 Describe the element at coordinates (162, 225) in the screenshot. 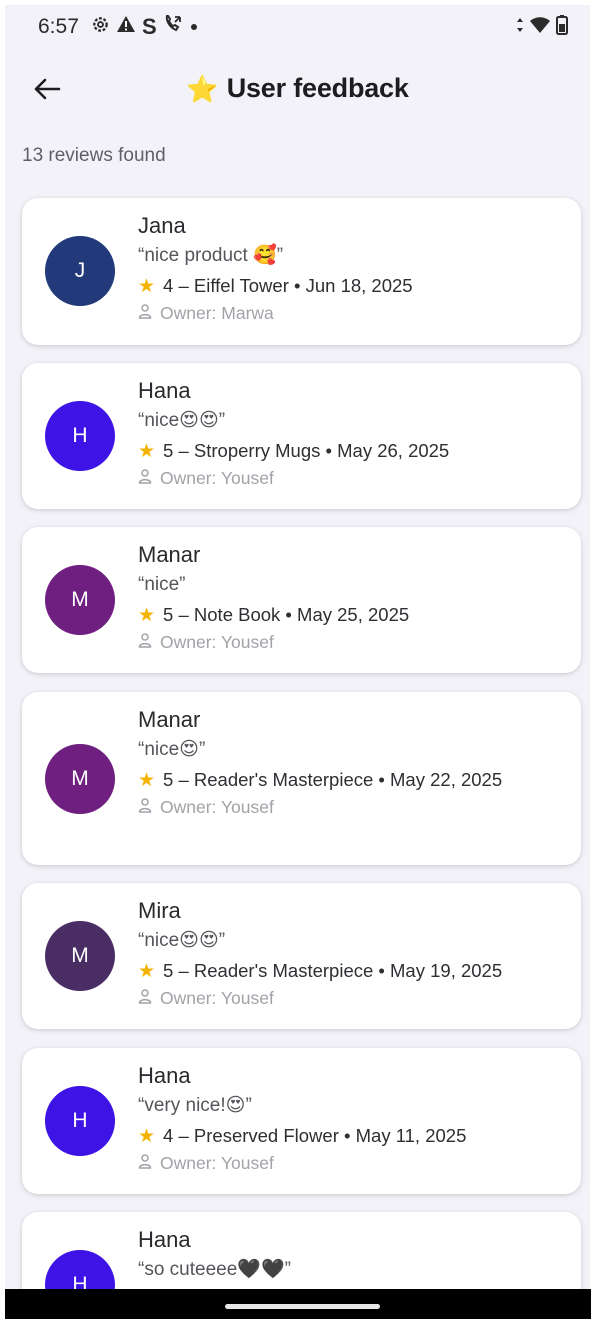

I see `reviewer-name: Jana` at that location.